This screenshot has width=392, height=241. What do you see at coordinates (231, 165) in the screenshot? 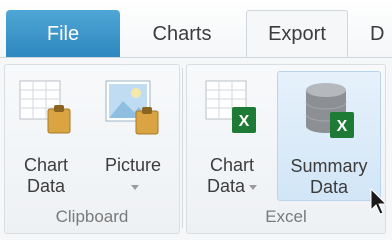
I see `excel-chart-data-label-1: Chart` at bounding box center [231, 165].